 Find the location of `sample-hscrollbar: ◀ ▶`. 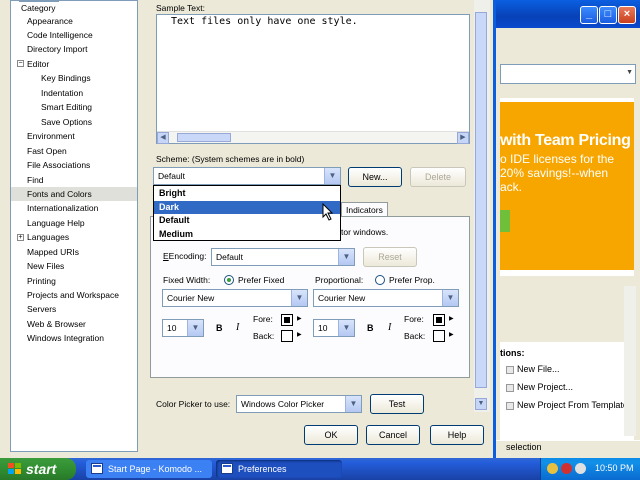

sample-hscrollbar: ◀ ▶ is located at coordinates (313, 137).